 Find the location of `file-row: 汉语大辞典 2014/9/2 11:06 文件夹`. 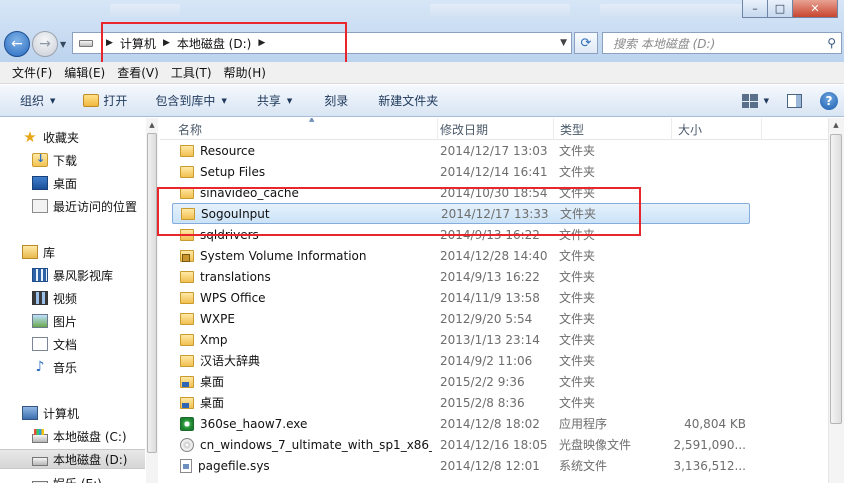

file-row: 汉语大辞典 2014/9/2 11:06 文件夹 is located at coordinates (461, 360).